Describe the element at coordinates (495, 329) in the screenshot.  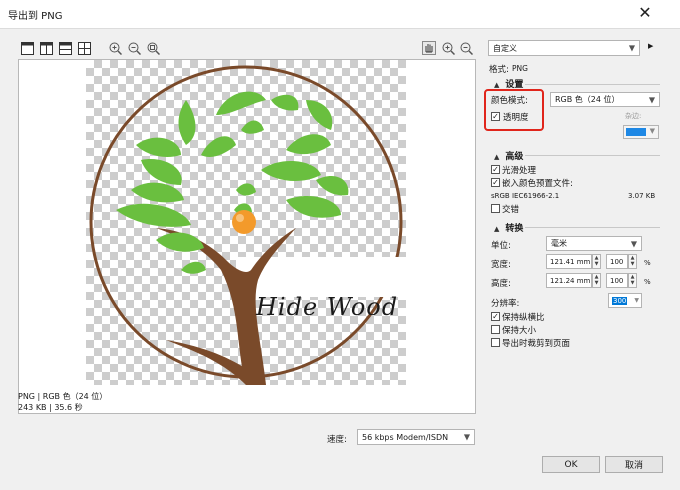
I see `keep-size-checkbox` at that location.